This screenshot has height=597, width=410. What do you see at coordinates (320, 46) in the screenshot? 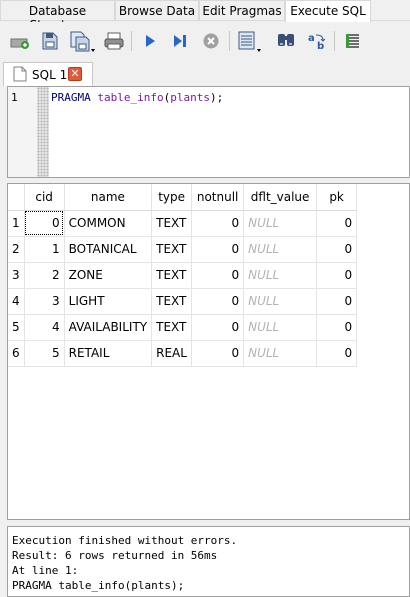
I see `svg-text: b` at bounding box center [320, 46].